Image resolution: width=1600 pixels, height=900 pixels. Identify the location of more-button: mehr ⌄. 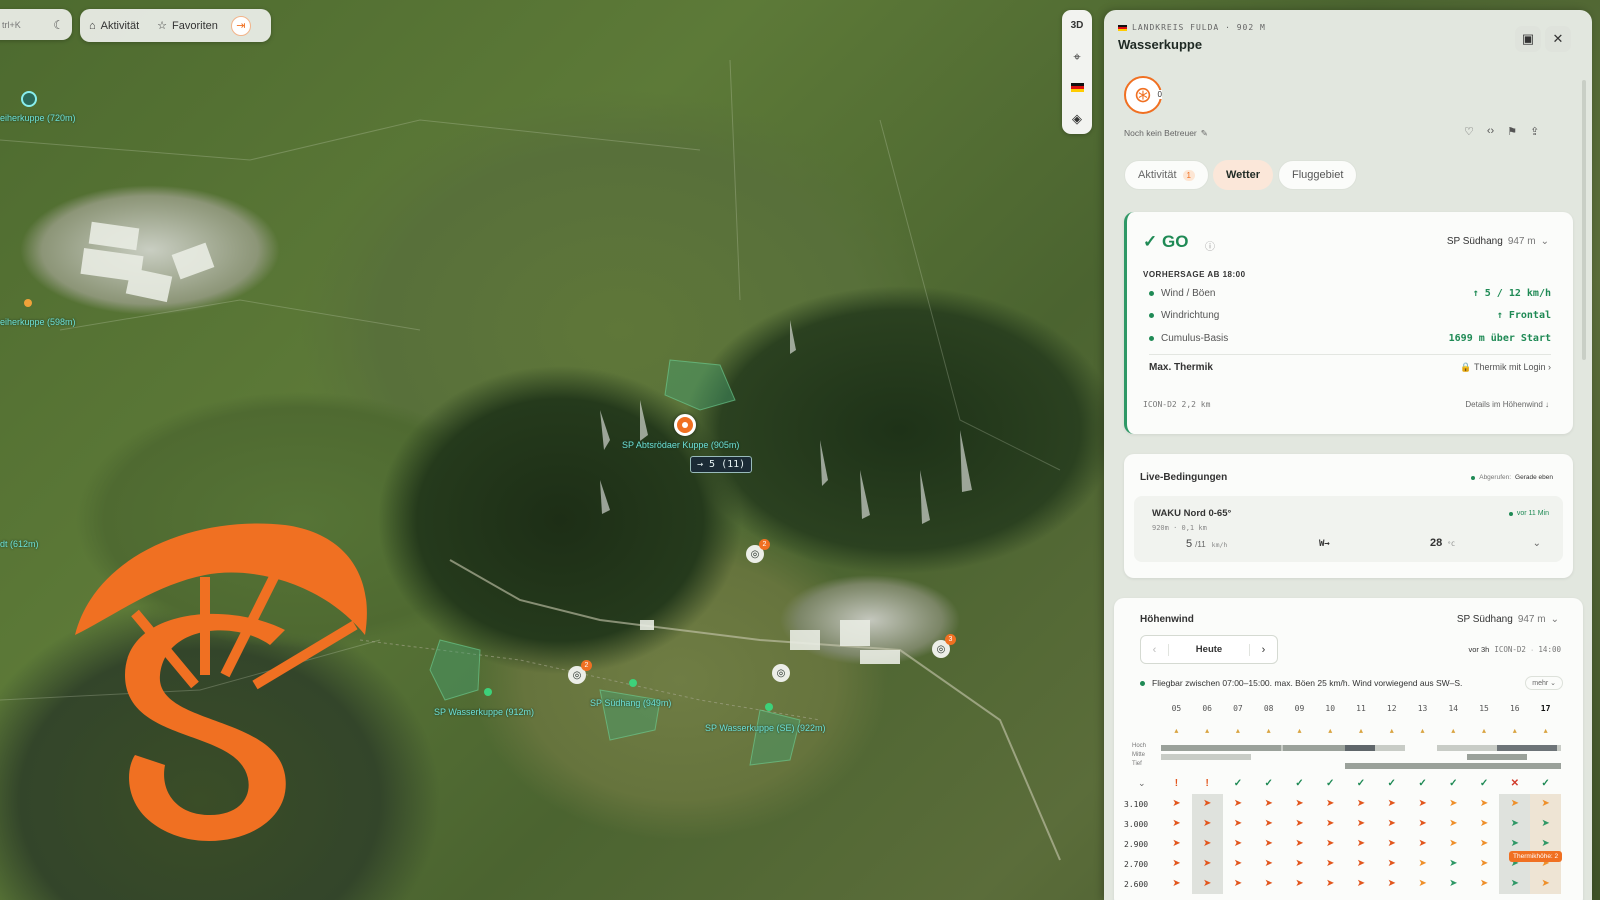
(1544, 683).